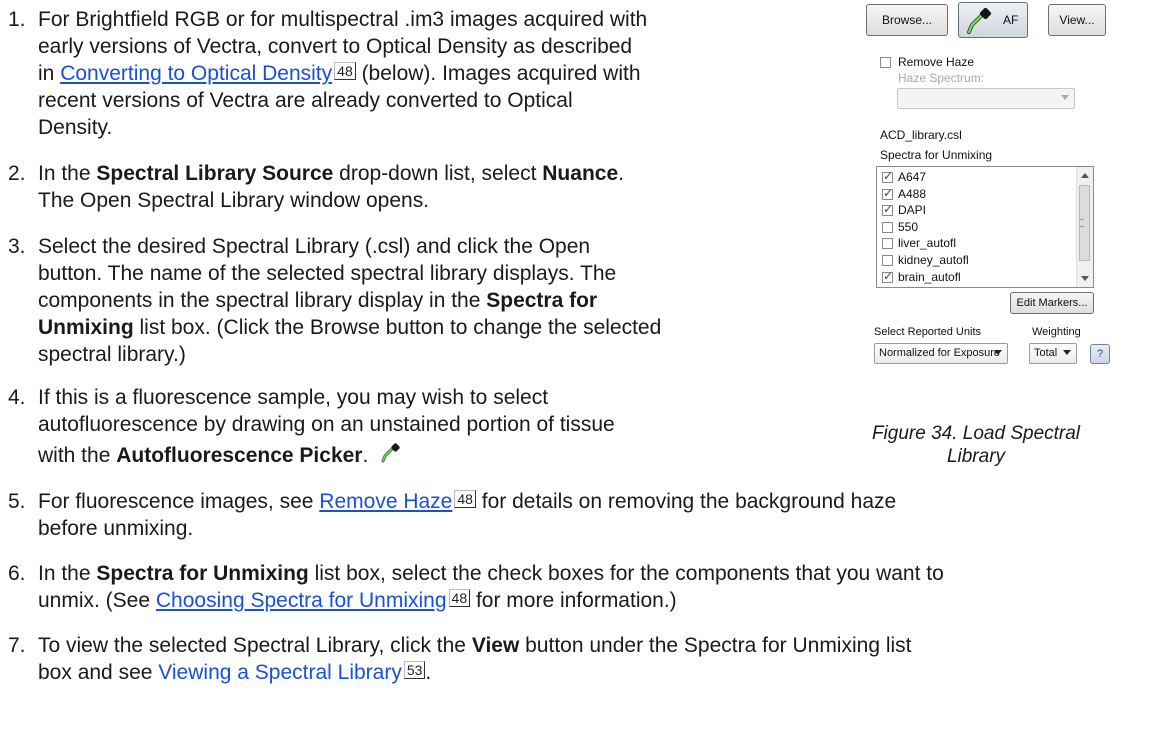 Image resolution: width=1176 pixels, height=745 pixels. What do you see at coordinates (929, 276) in the screenshot?
I see `spectrum-name: brain_autofl` at bounding box center [929, 276].